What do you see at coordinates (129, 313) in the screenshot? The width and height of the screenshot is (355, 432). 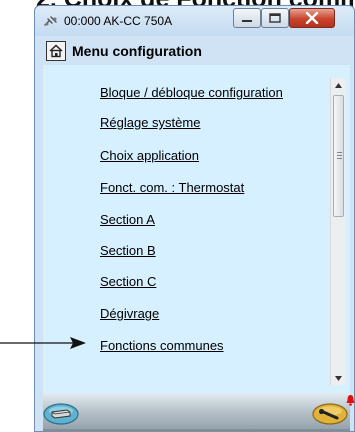 I see `menu-item-degivrage: Dégivrage` at bounding box center [129, 313].